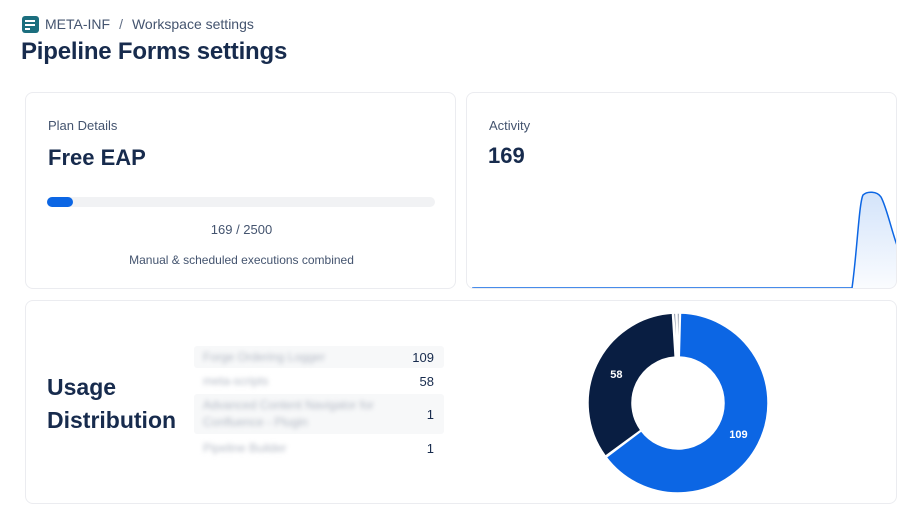  I want to click on plan-name: Free EAP, so click(97, 157).